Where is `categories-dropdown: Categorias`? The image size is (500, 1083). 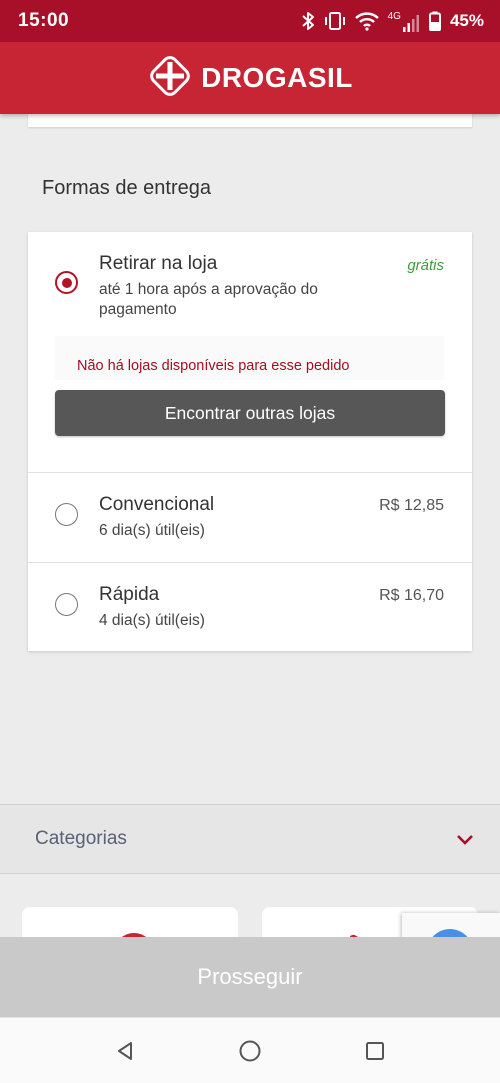
categories-dropdown: Categorias is located at coordinates (250, 839).